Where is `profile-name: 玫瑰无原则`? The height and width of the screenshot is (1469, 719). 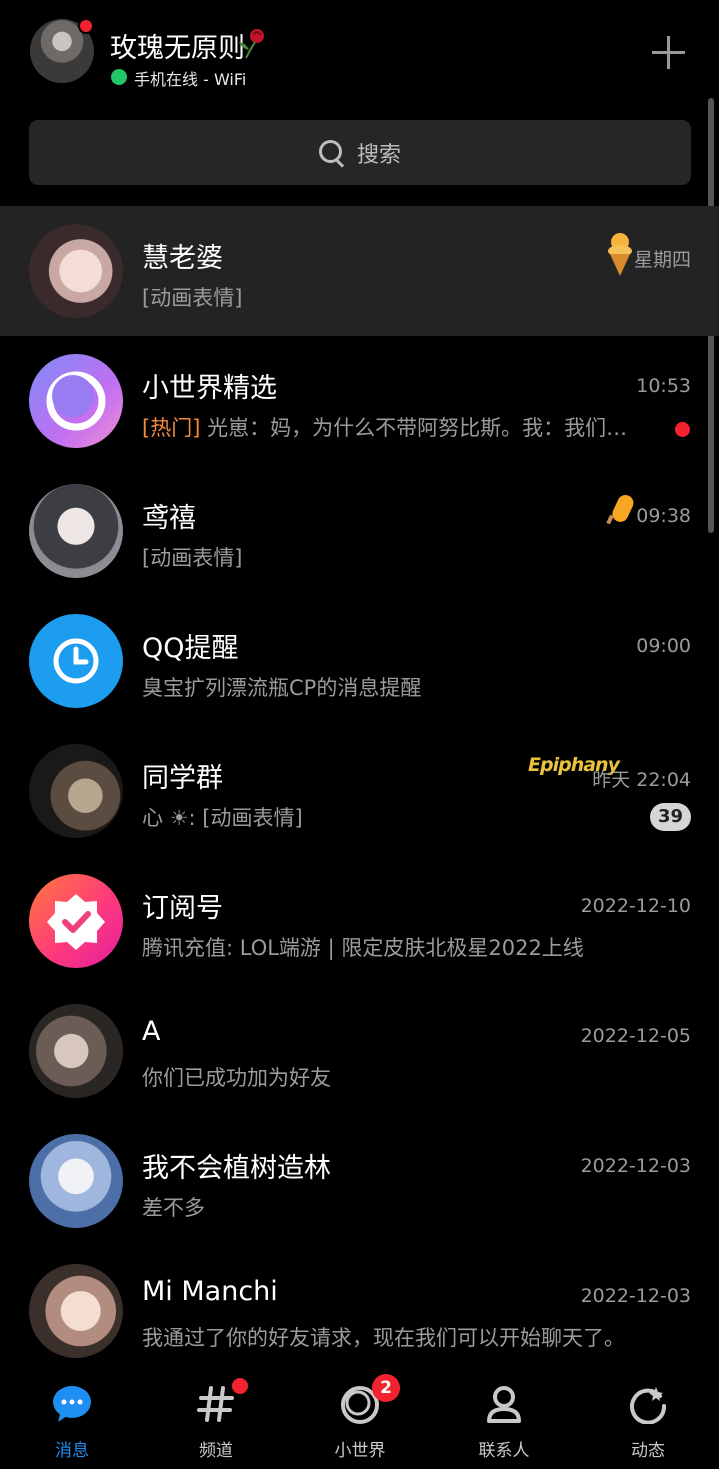
profile-name: 玫瑰无原则 is located at coordinates (177, 45).